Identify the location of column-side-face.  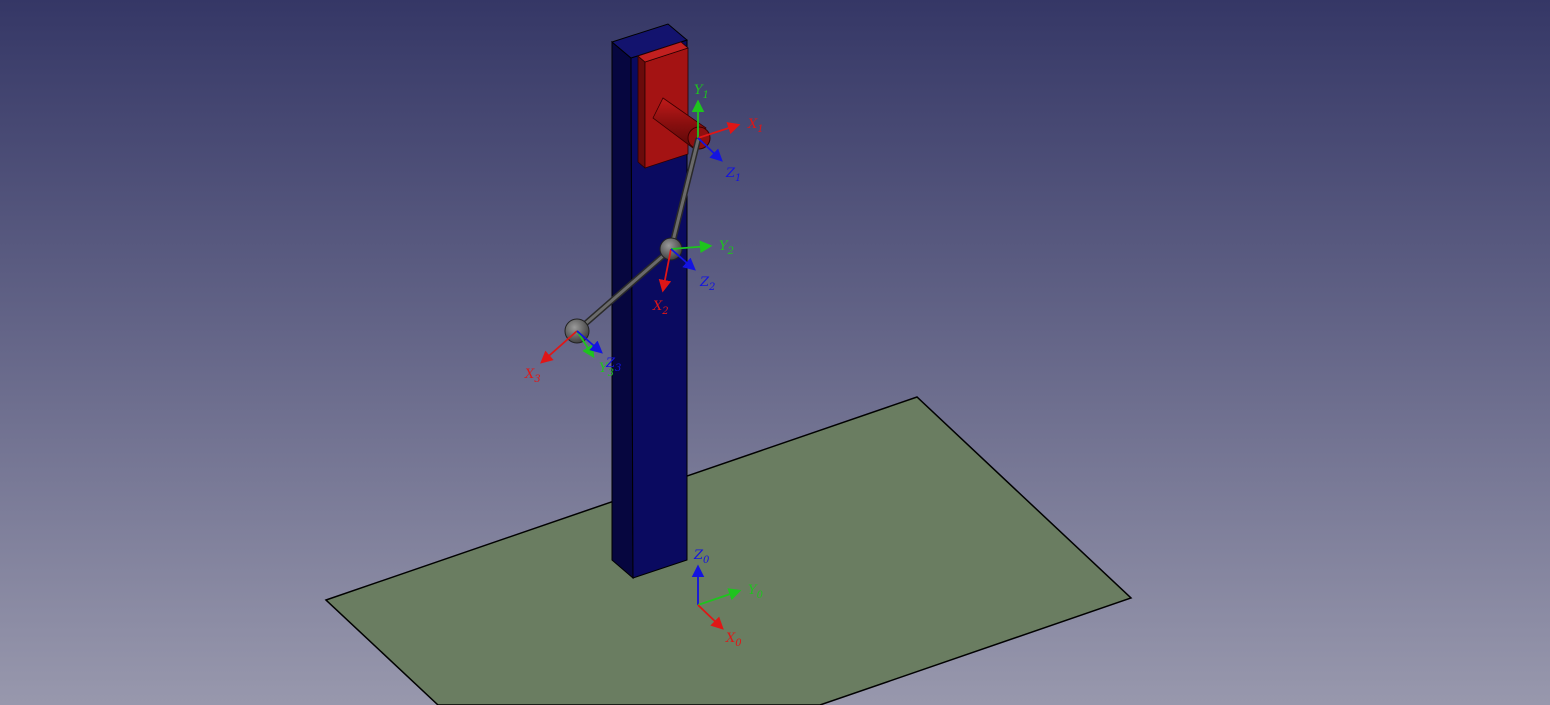
(622, 310).